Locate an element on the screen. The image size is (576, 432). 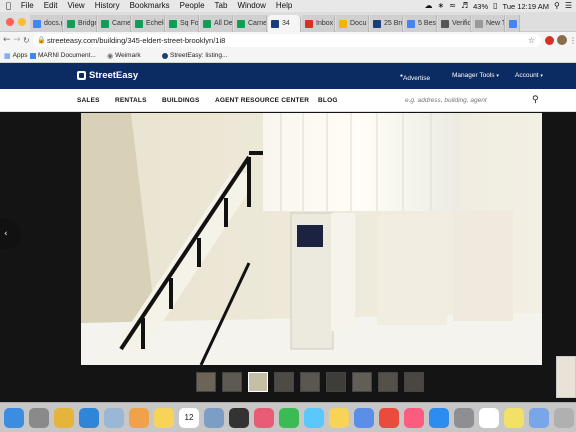
system-preferences-icon is located at coordinates (464, 418).